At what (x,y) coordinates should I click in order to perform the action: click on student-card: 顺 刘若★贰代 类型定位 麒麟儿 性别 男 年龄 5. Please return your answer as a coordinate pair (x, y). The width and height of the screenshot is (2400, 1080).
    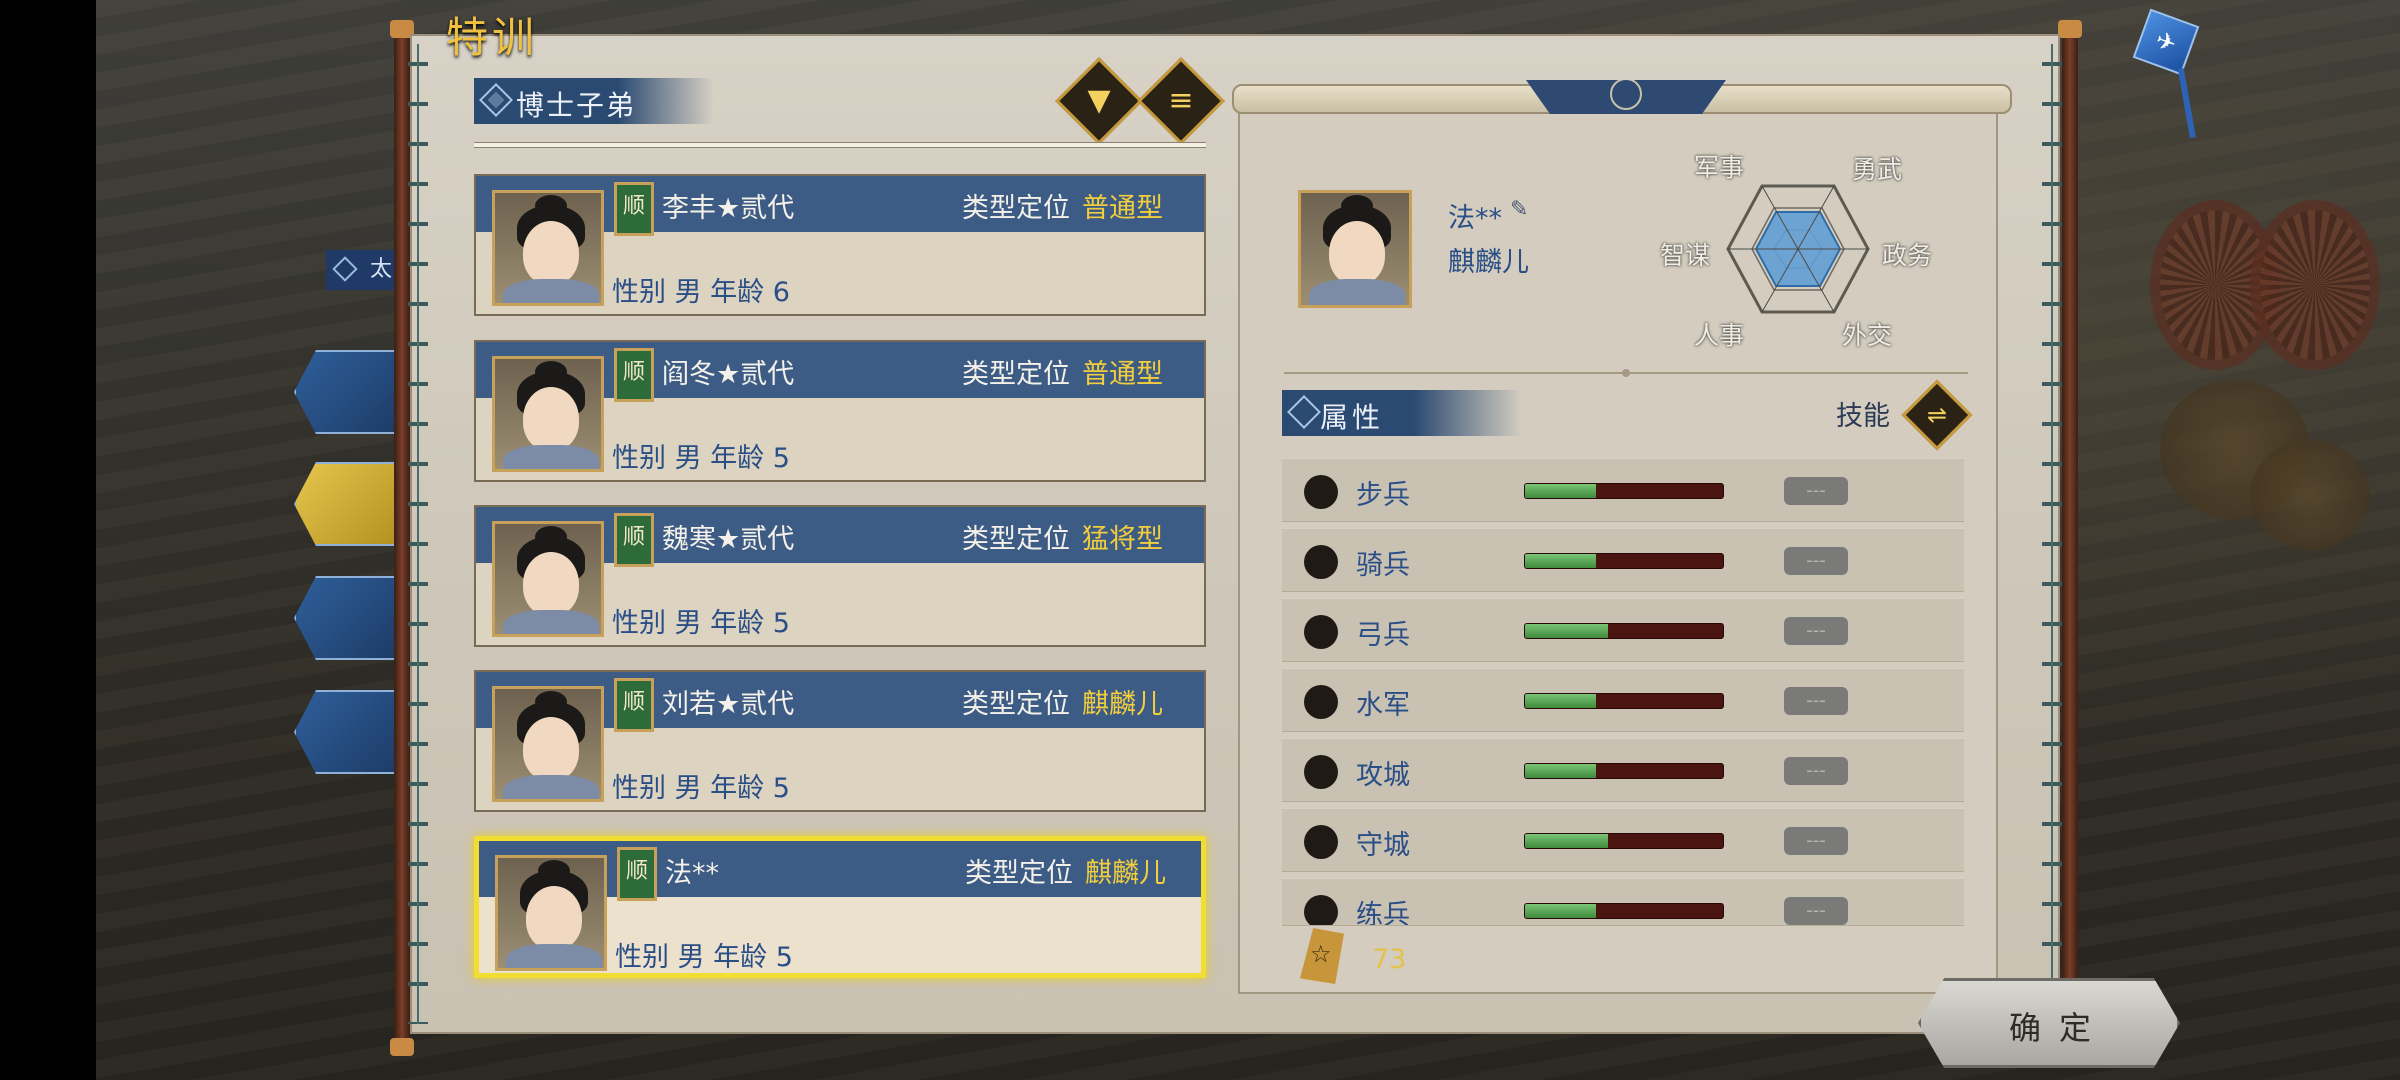
    Looking at the image, I should click on (840, 741).